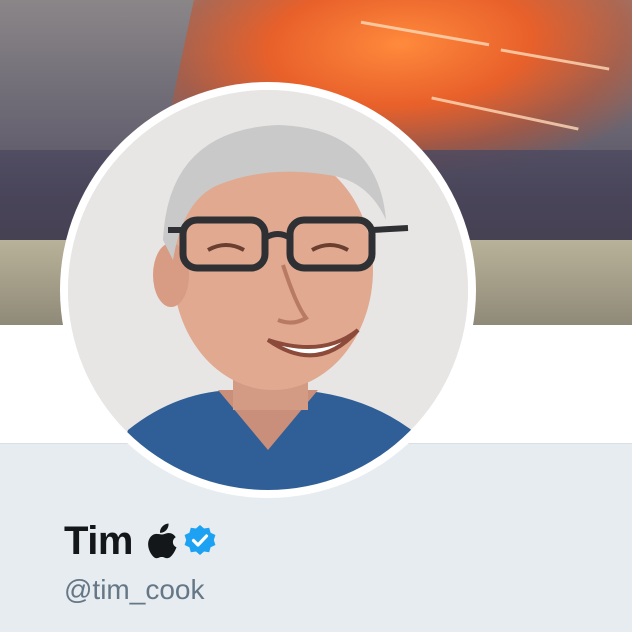 The height and width of the screenshot is (632, 632). I want to click on apple-logo-icon, so click(162, 541).